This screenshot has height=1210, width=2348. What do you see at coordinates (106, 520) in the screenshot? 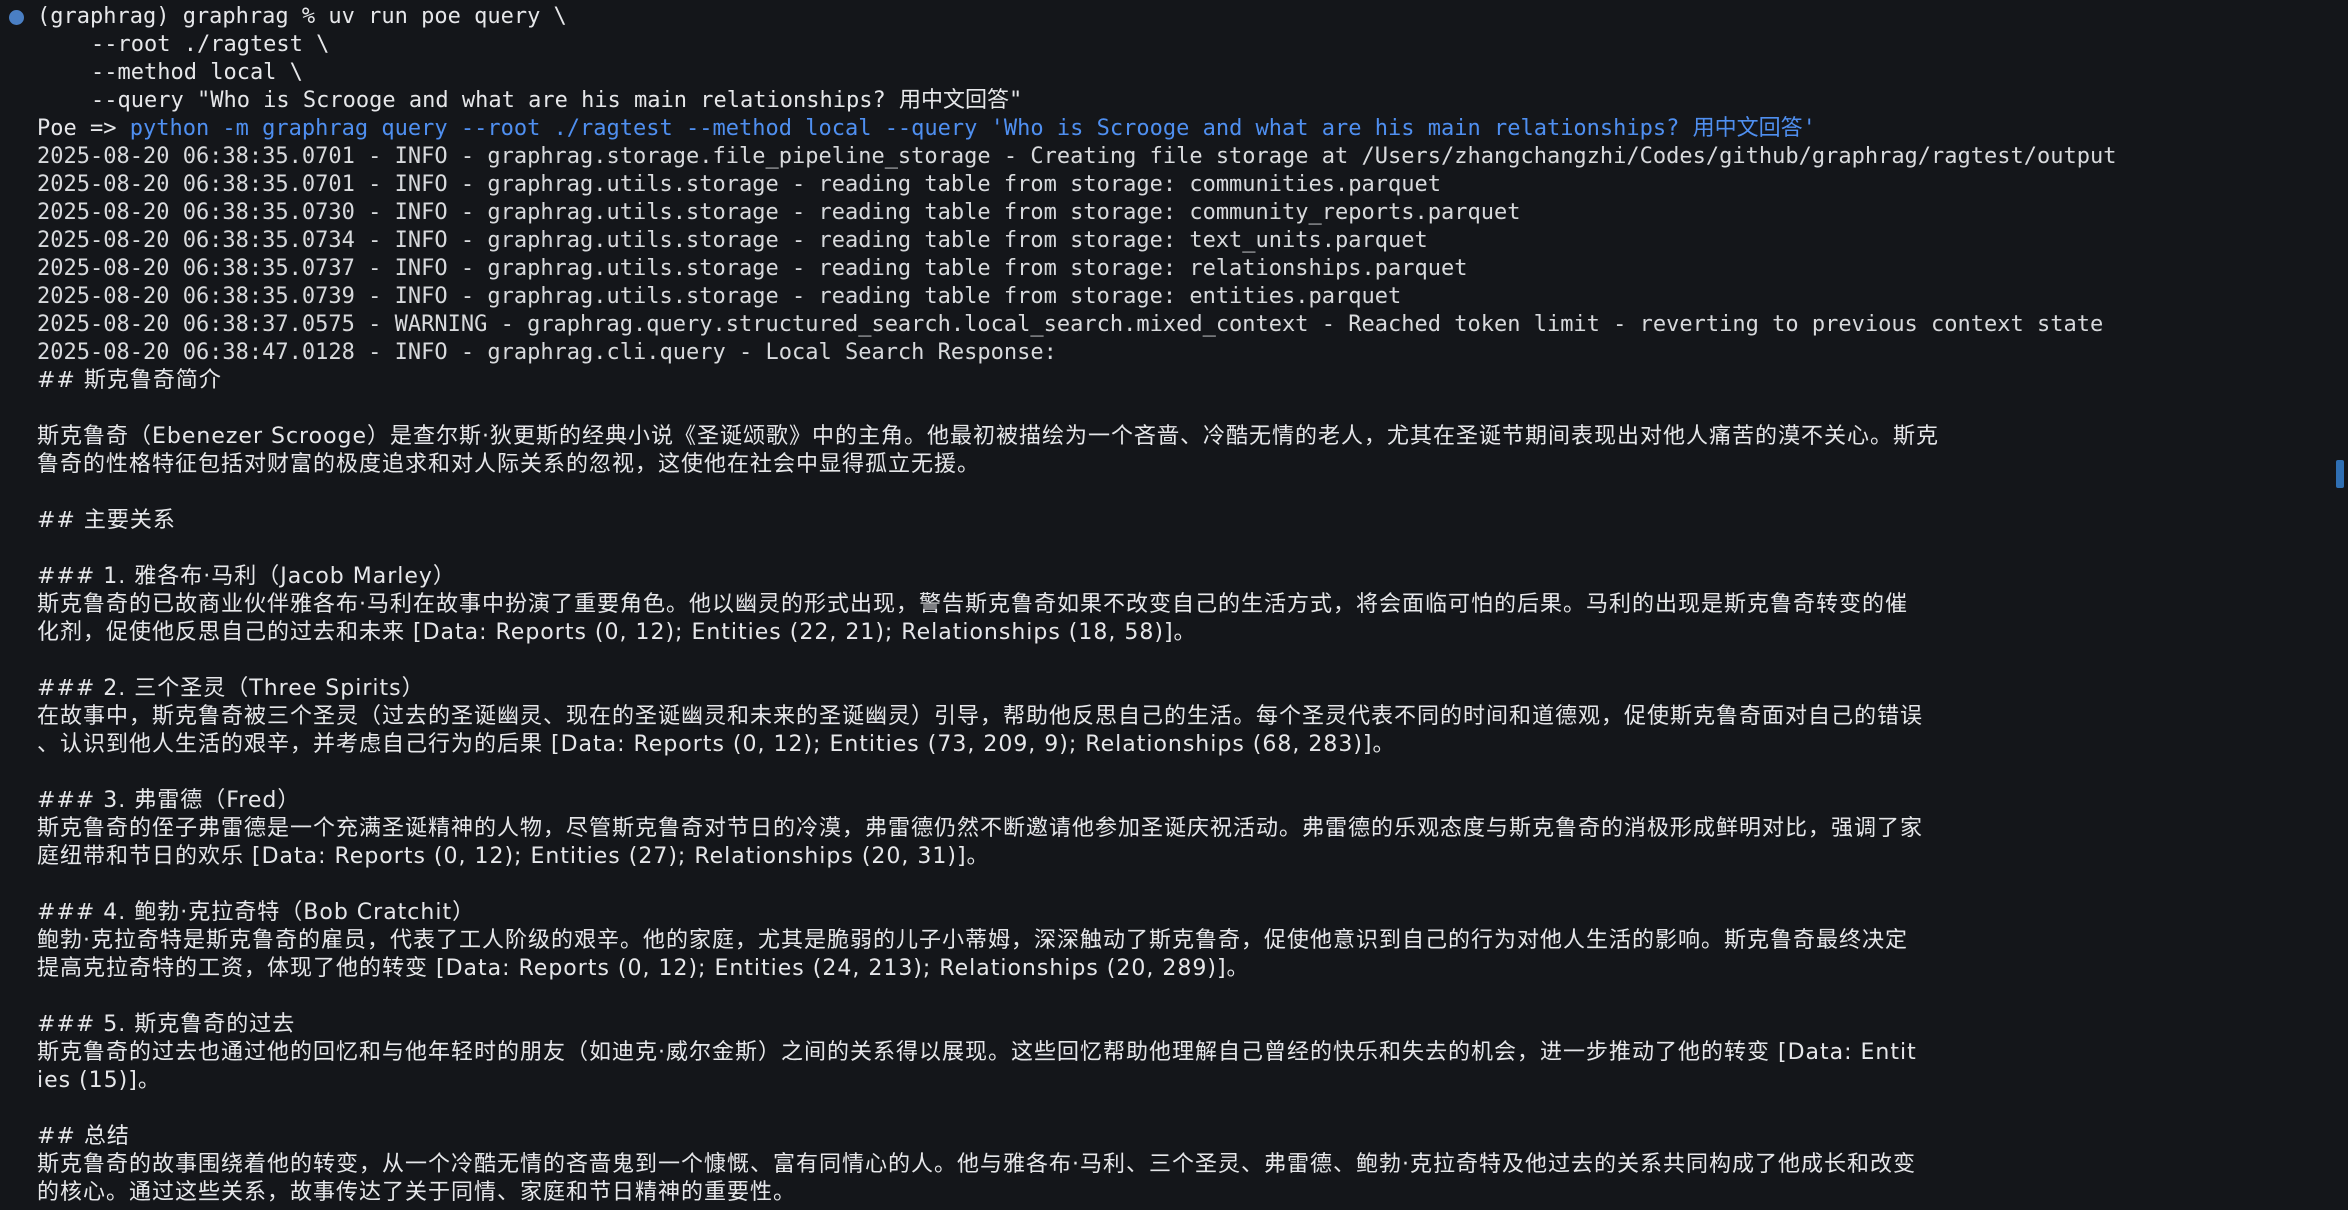
I see `heading-relations: ## 主要关系` at bounding box center [106, 520].